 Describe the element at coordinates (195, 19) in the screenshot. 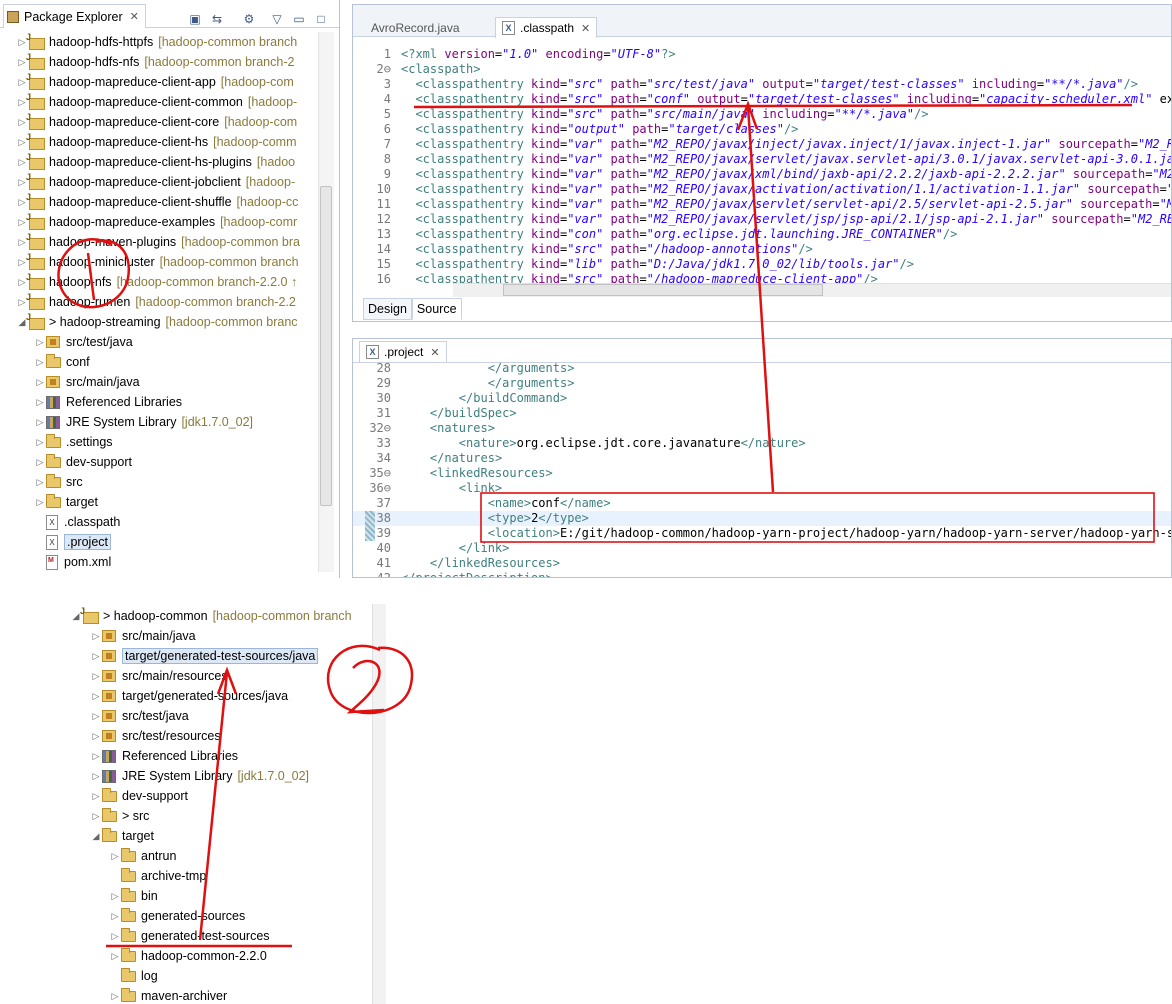

I see `collapse-all-icon: ▣` at that location.